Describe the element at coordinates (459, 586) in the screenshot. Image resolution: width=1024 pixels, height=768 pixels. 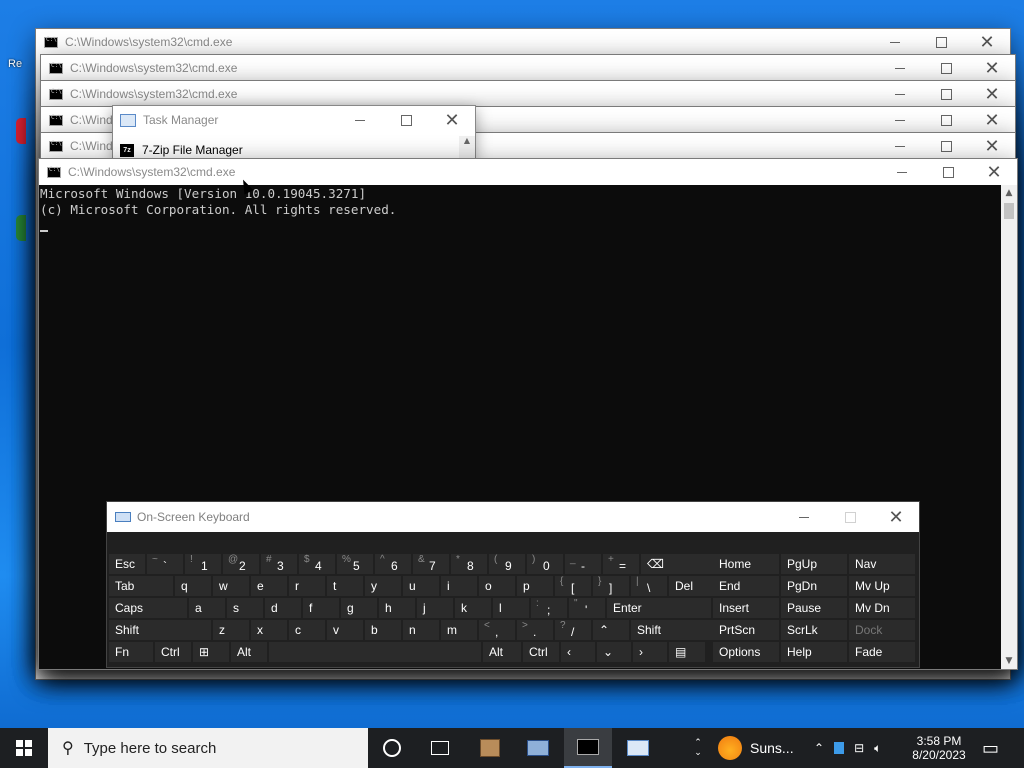
I see `key: i` at that location.